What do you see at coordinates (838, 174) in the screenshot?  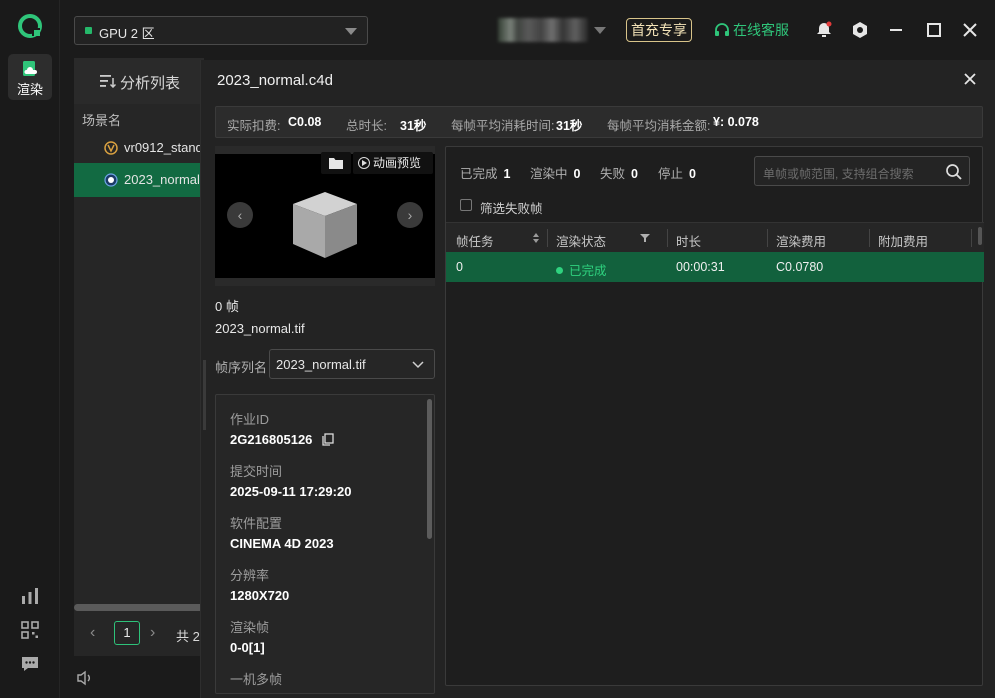 I see `frame-search-placeholder: 单帧或帧范围, 支持组合搜索` at bounding box center [838, 174].